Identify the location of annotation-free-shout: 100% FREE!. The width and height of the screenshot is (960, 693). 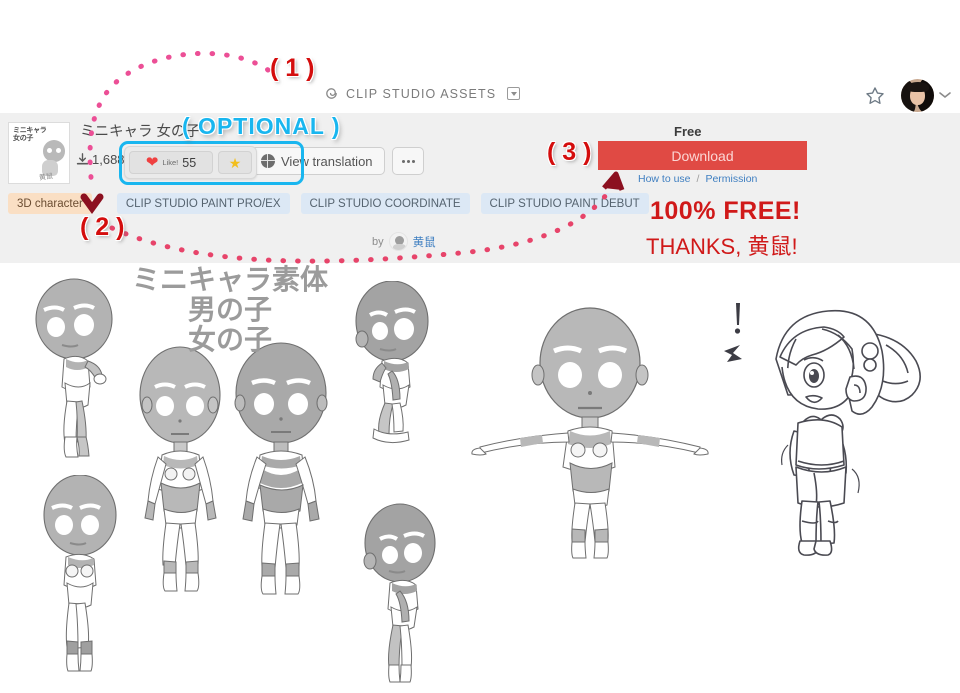
(725, 211).